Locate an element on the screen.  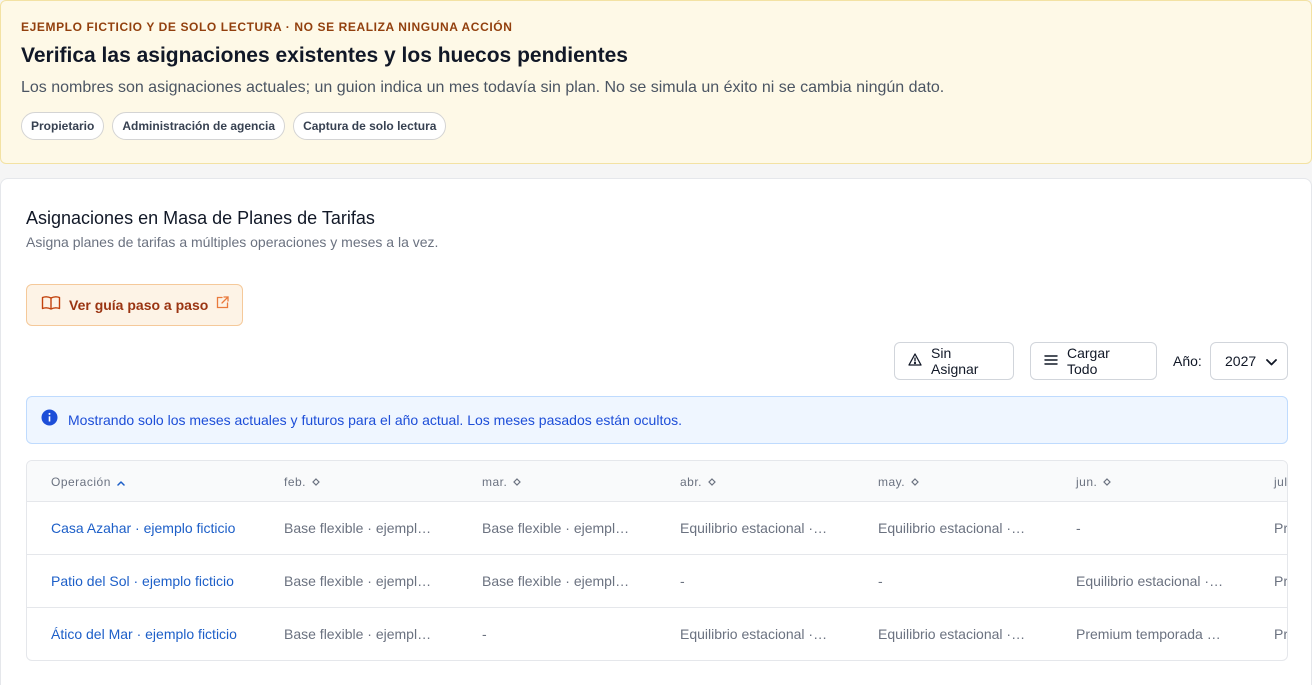
chip-read-only-capture: Captura de solo lectura is located at coordinates (370, 126).